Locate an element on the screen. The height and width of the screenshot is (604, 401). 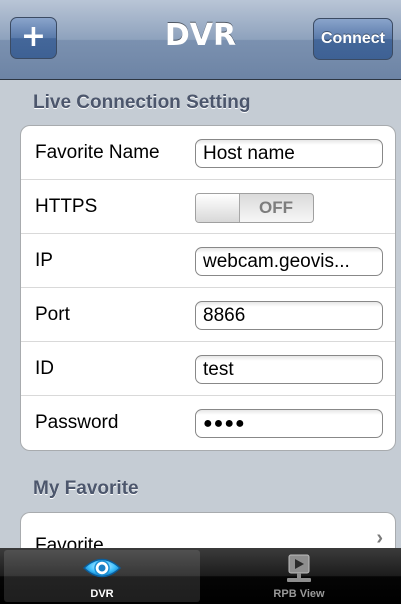
port-field: 8866 is located at coordinates (289, 315).